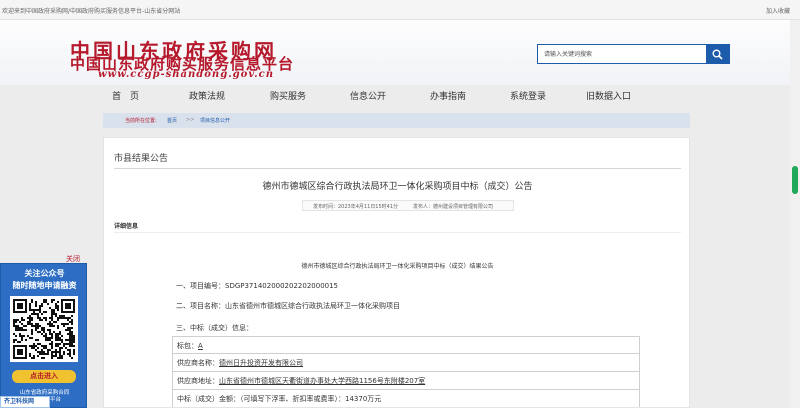 The height and width of the screenshot is (408, 800). I want to click on floater-line1: 关注公众号, so click(44, 273).